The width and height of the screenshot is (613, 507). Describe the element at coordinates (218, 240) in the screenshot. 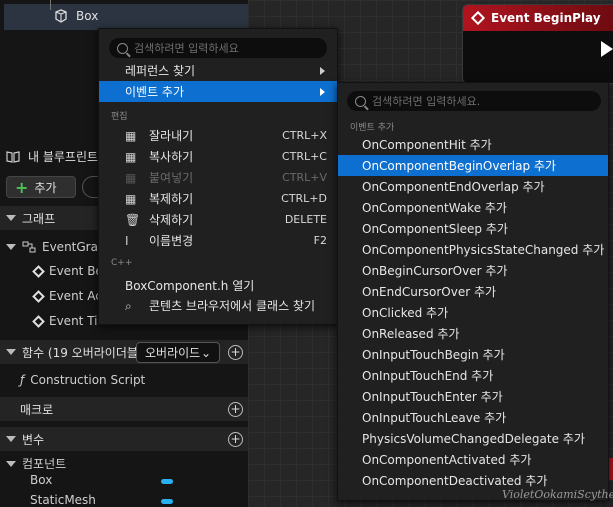

I see `rename-item: Ⅰ 이름변경 F2` at that location.